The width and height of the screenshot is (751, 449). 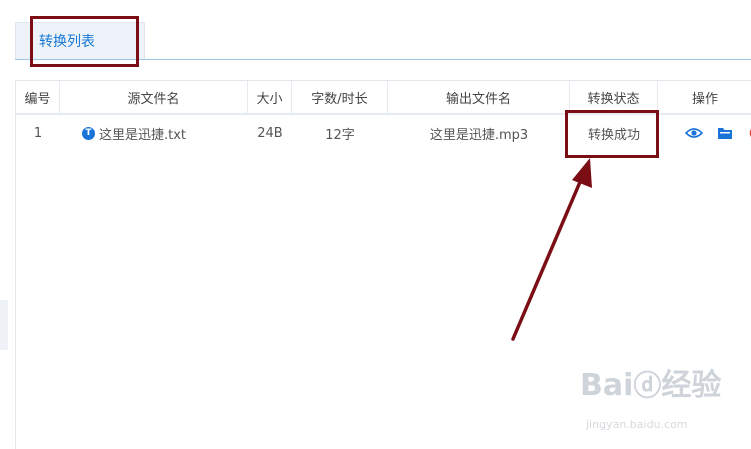 I want to click on row-output-file: 这里是迅捷.mp3, so click(x=479, y=135).